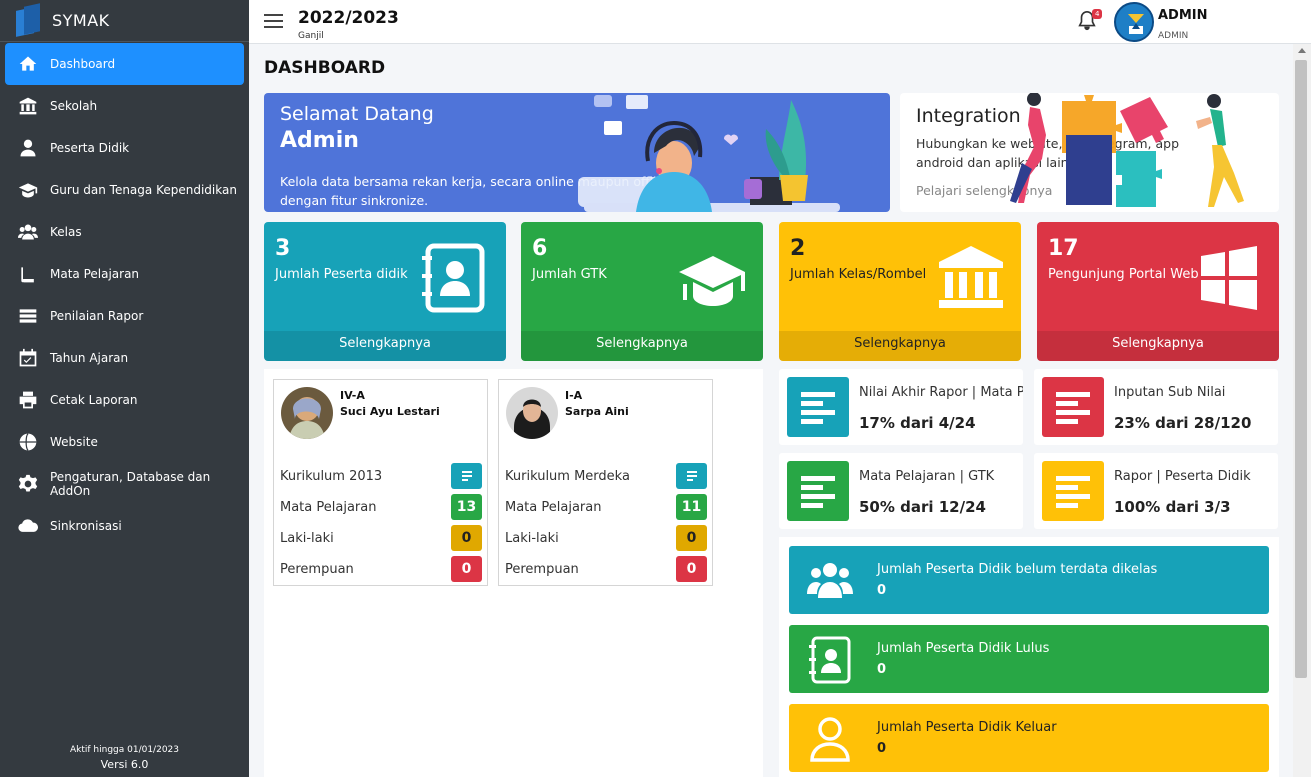 The image size is (1311, 777). I want to click on sidebar-item-label: Dashboard, so click(83, 64).